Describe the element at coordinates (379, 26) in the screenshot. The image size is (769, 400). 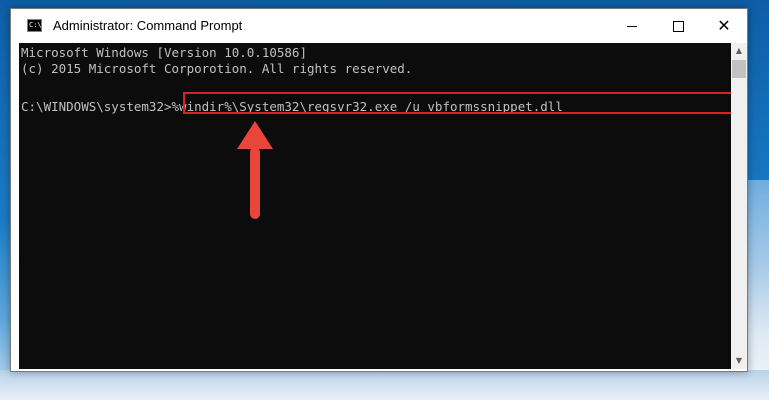
I see `title-bar: C:\ Administrator: Command Prompt ✕` at that location.